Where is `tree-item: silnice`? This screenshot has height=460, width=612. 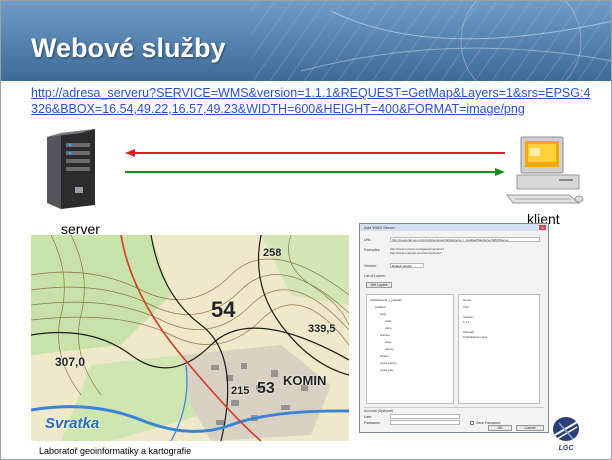
tree-item: silnice is located at coordinates (384, 356).